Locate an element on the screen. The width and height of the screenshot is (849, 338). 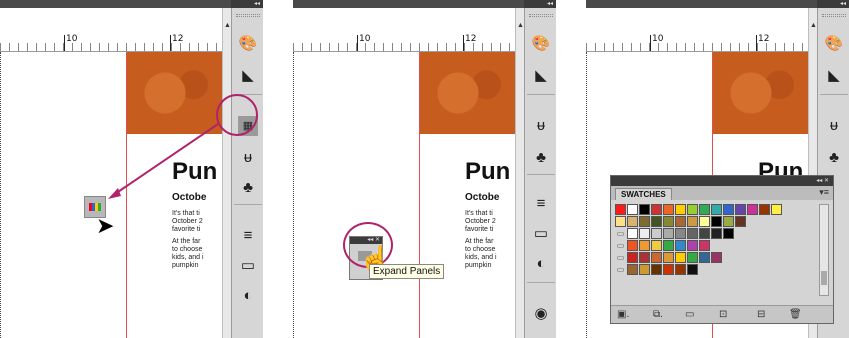
swatches-scrollbar is located at coordinates (824, 250).